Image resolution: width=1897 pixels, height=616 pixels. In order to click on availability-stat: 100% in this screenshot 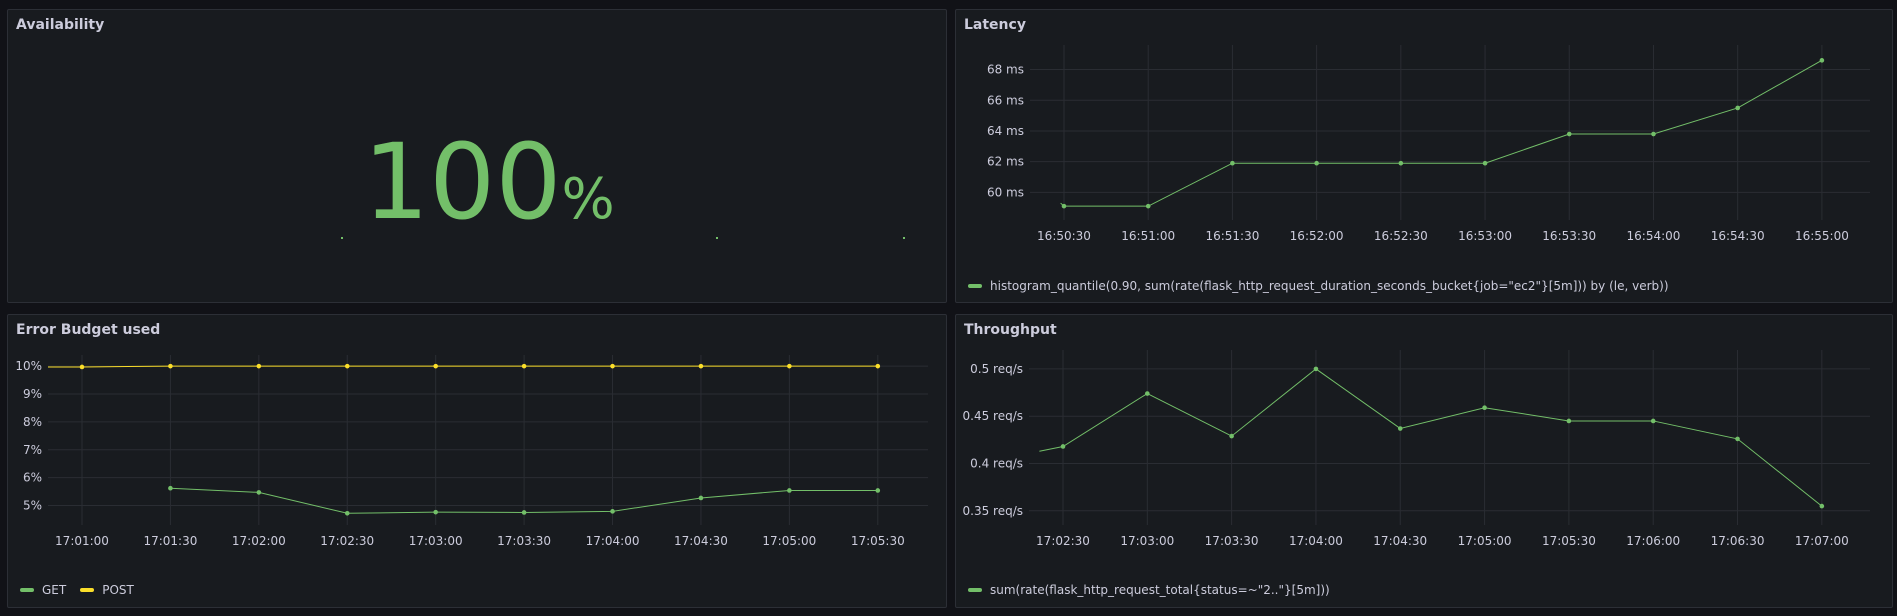, I will do `click(489, 182)`.